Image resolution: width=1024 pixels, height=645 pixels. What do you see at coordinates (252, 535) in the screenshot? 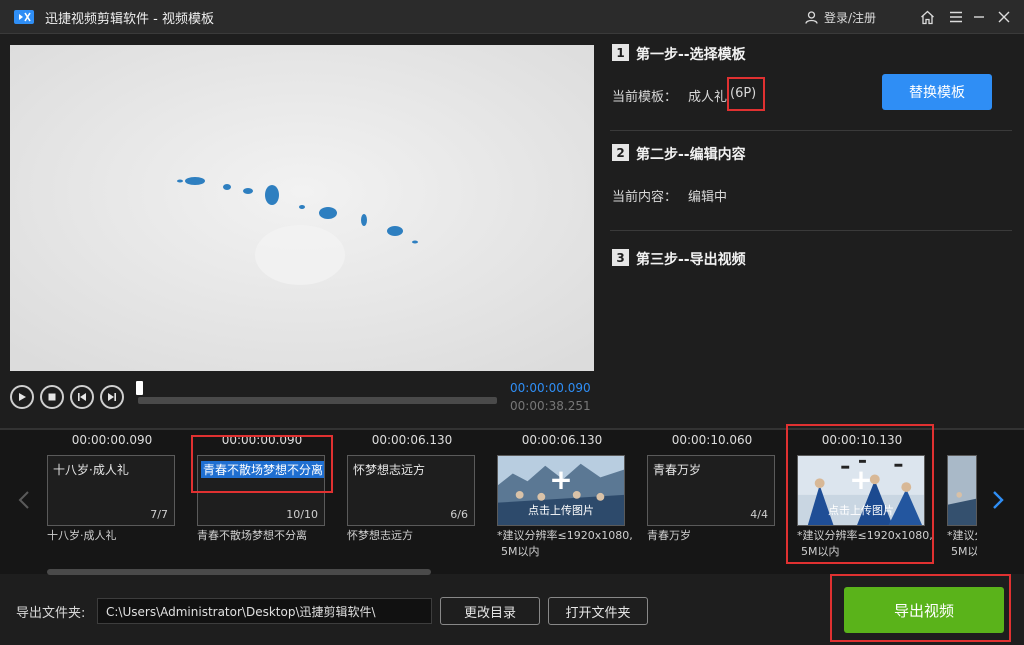
I see `clip-caption: 青春不散场梦想不分离` at bounding box center [252, 535].